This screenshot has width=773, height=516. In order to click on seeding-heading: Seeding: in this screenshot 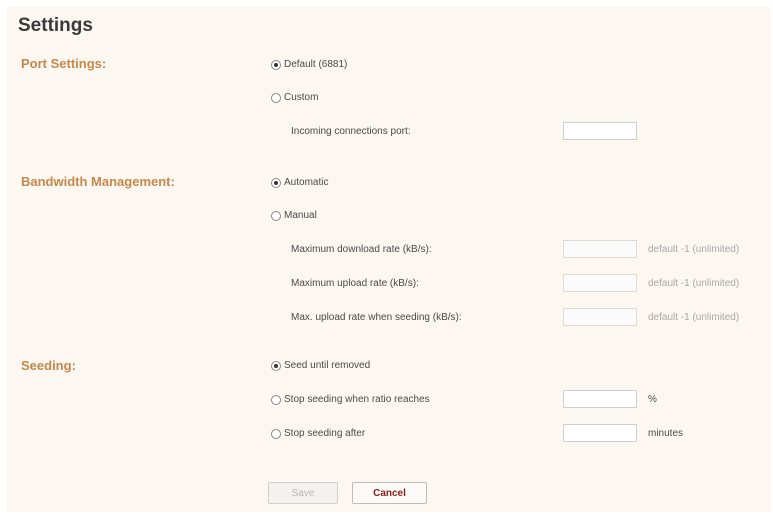, I will do `click(48, 365)`.